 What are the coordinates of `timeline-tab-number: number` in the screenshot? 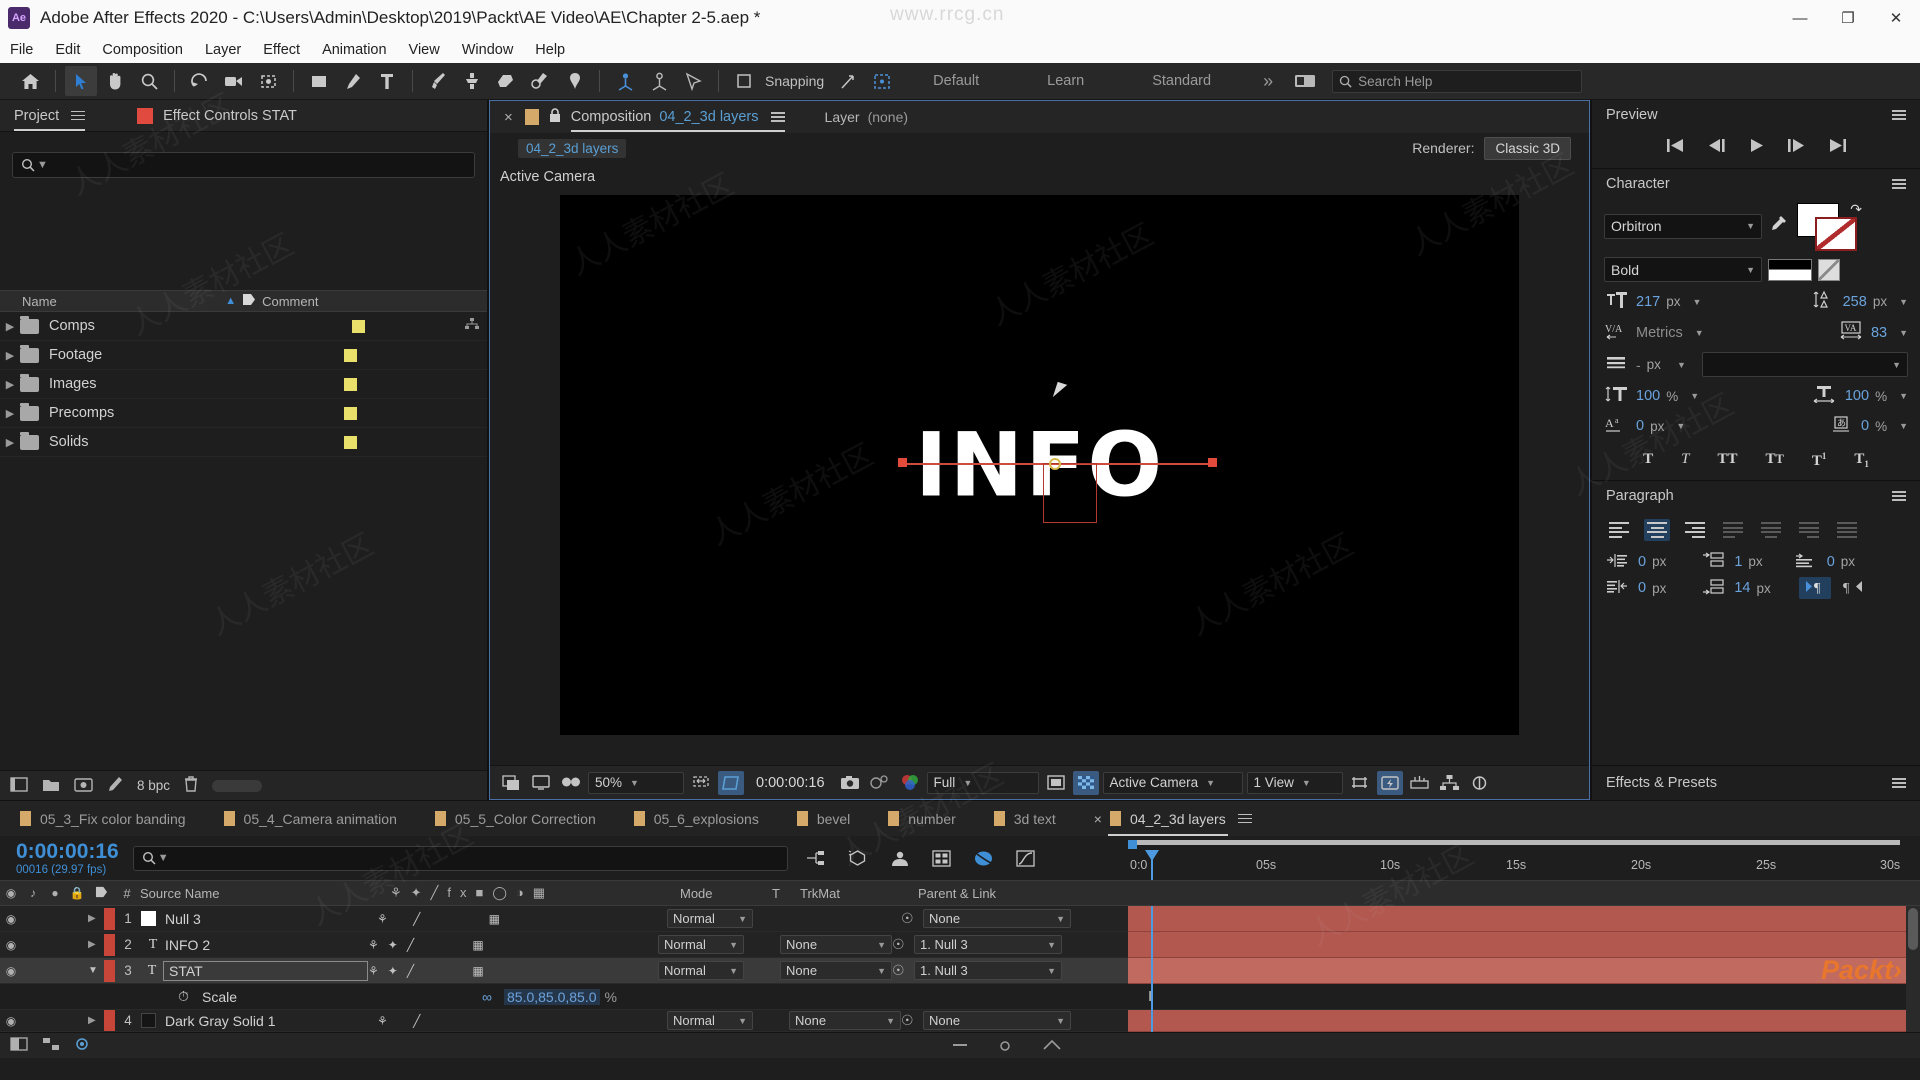 It's located at (922, 819).